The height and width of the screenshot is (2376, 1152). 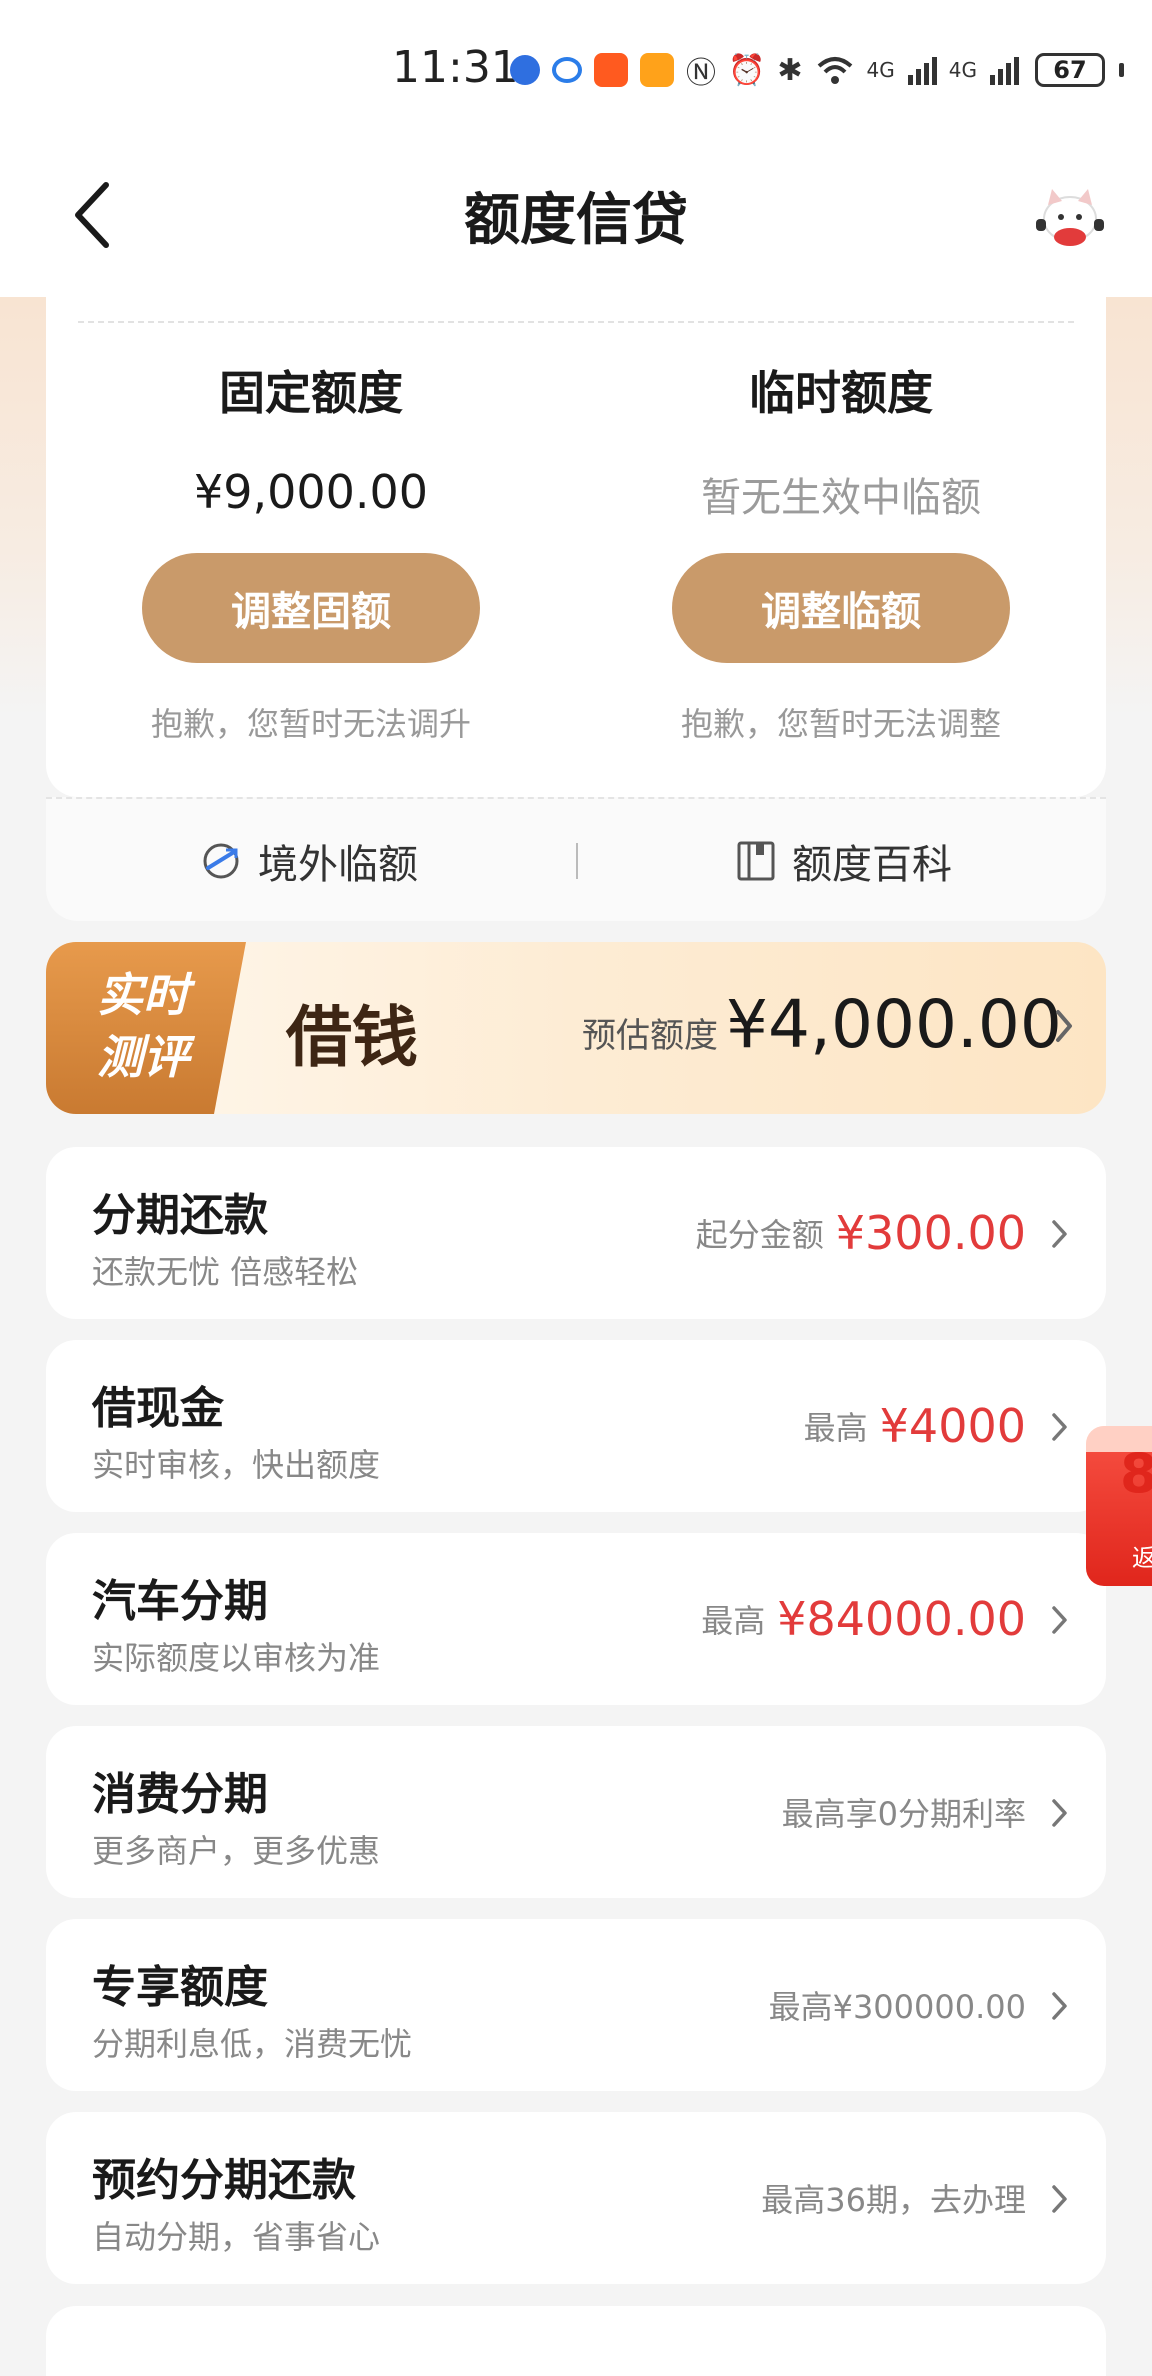 What do you see at coordinates (841, 608) in the screenshot?
I see `adjust-temporary-quota-button: 调整临额` at bounding box center [841, 608].